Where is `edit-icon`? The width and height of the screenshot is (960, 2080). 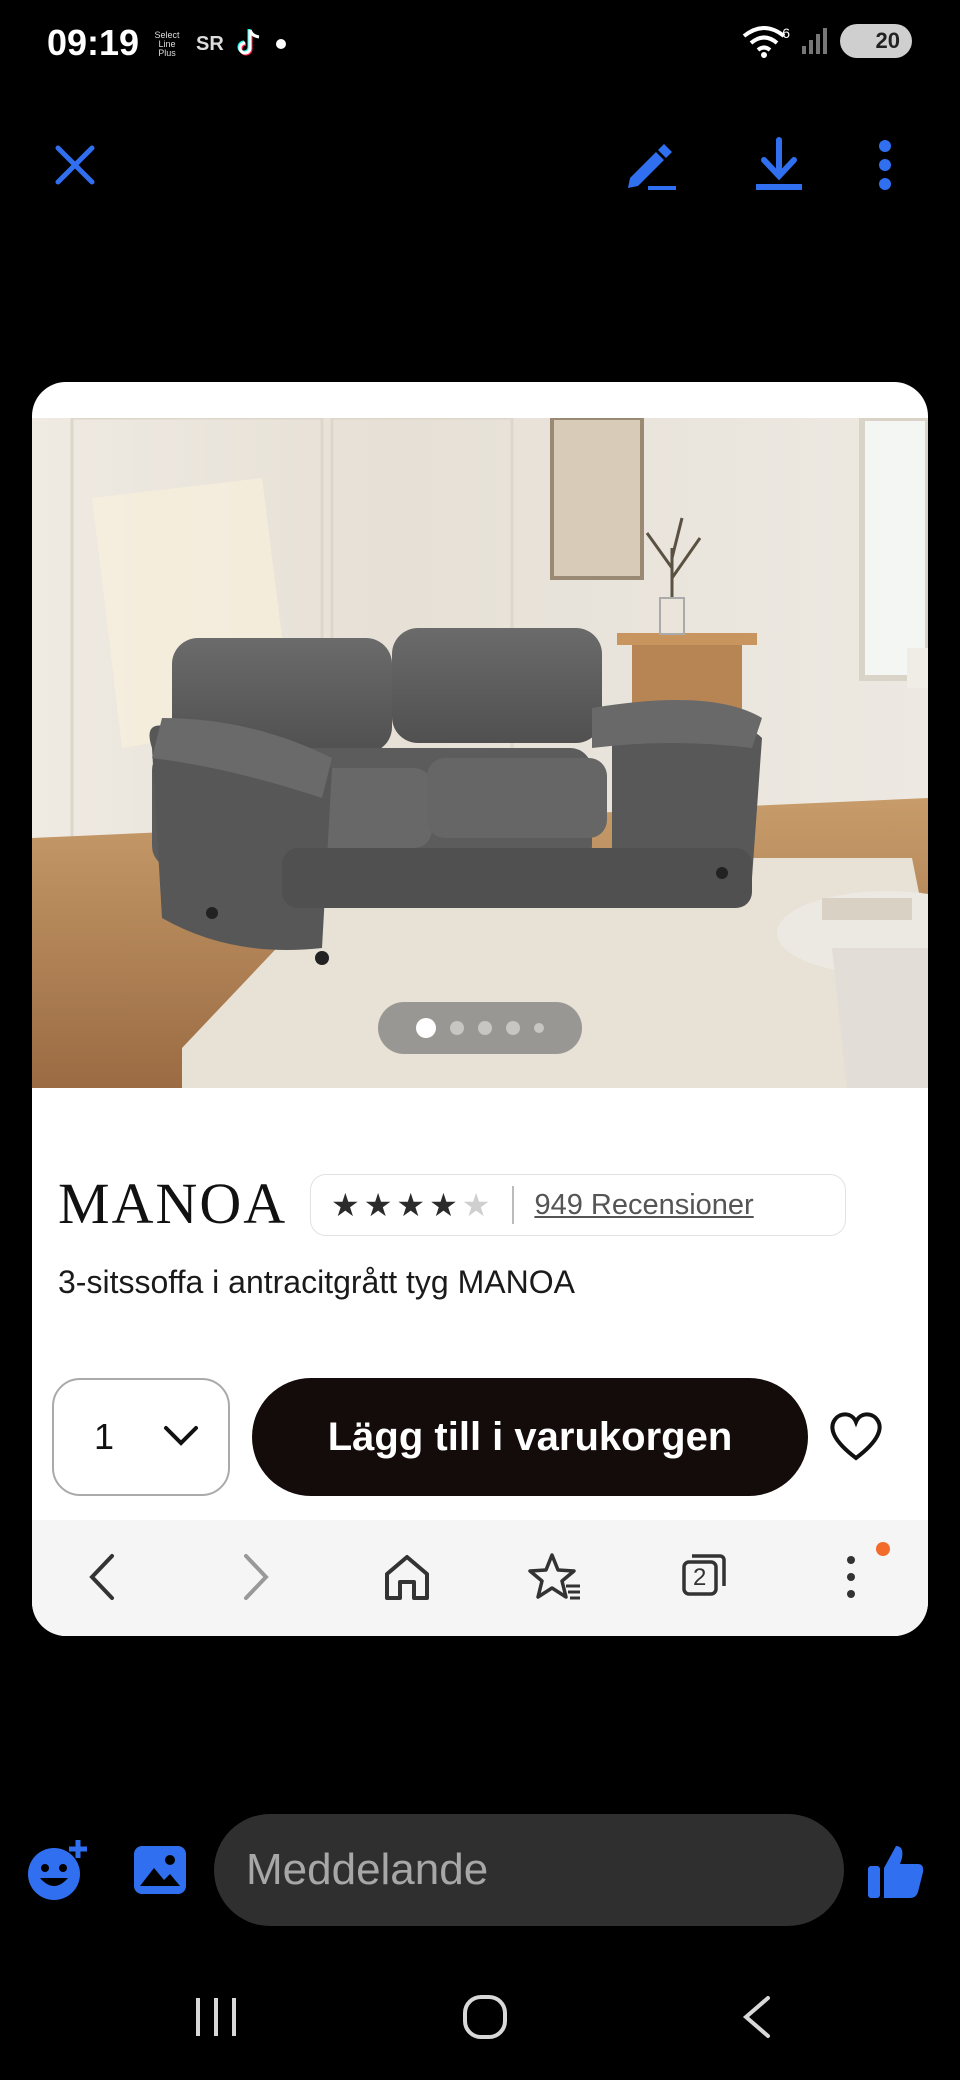 edit-icon is located at coordinates (651, 165).